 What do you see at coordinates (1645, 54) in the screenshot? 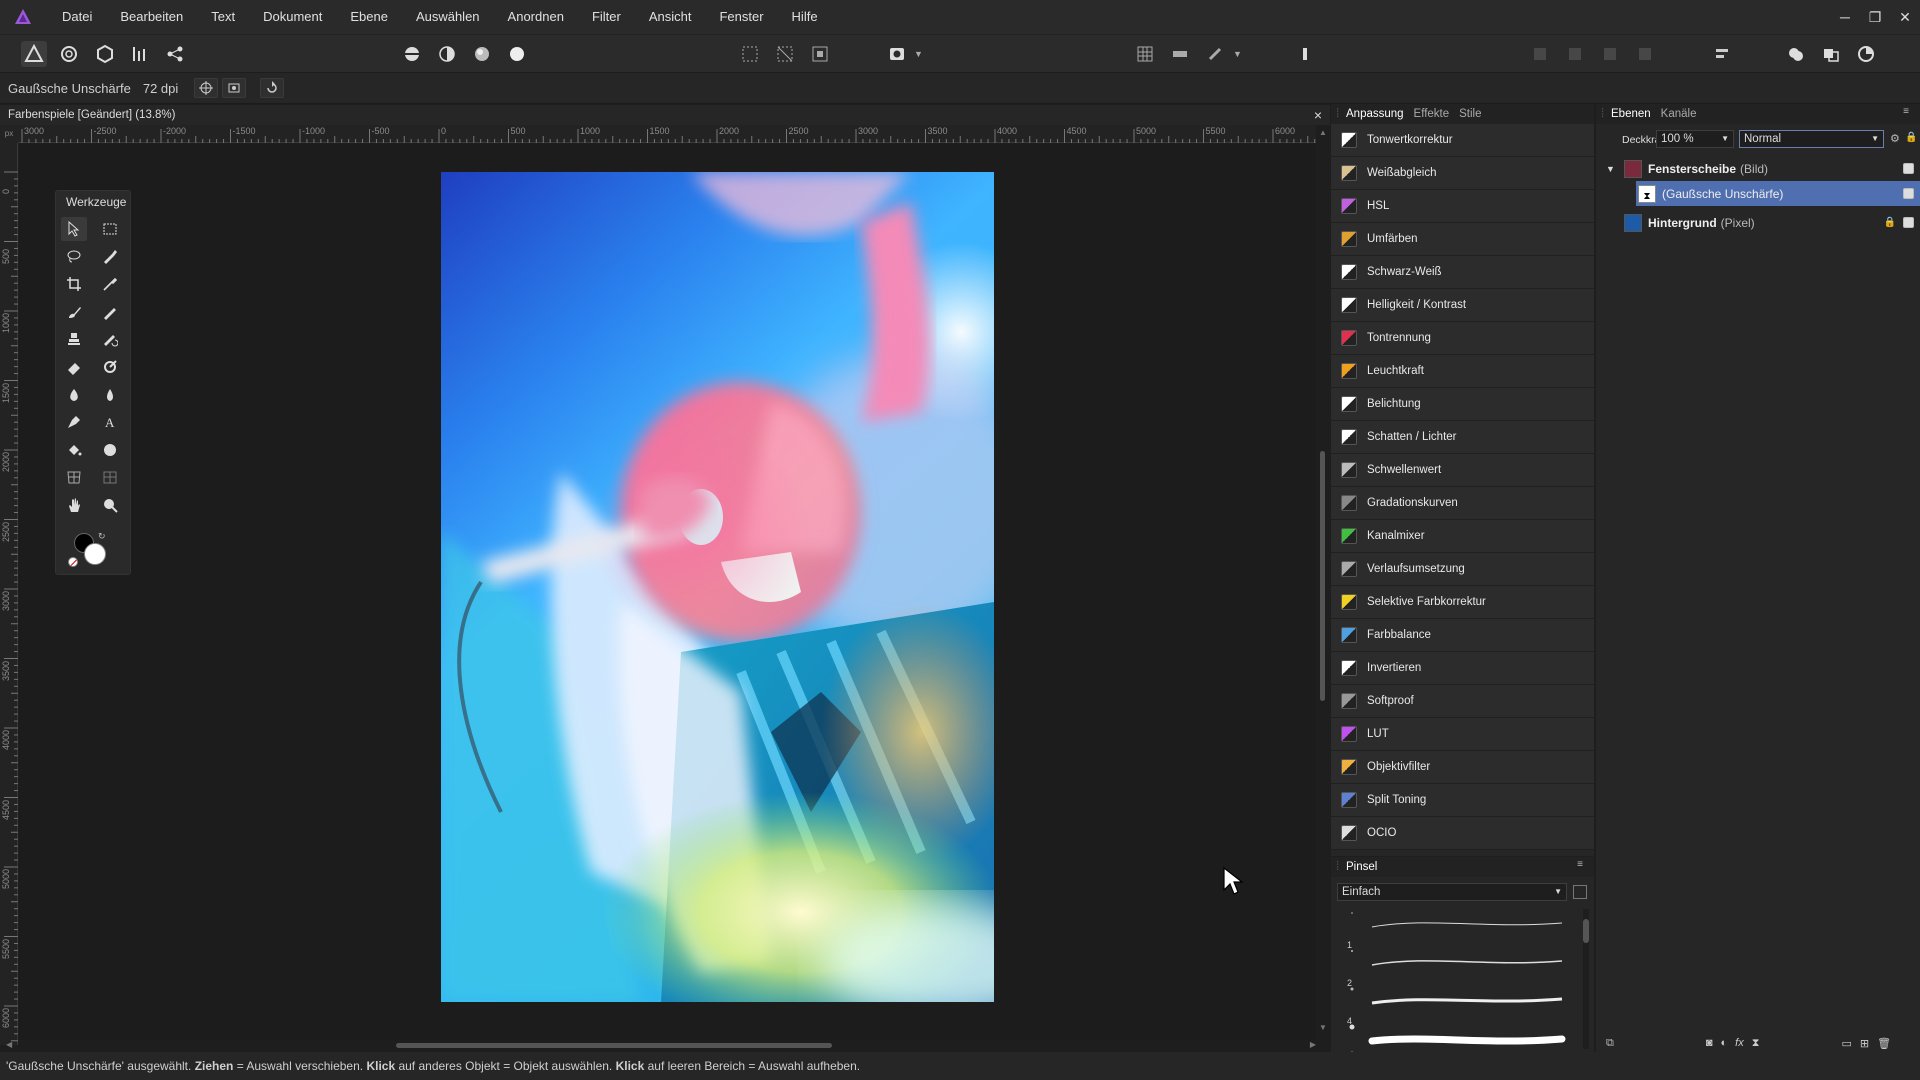
I see `arrange-front-icon` at bounding box center [1645, 54].